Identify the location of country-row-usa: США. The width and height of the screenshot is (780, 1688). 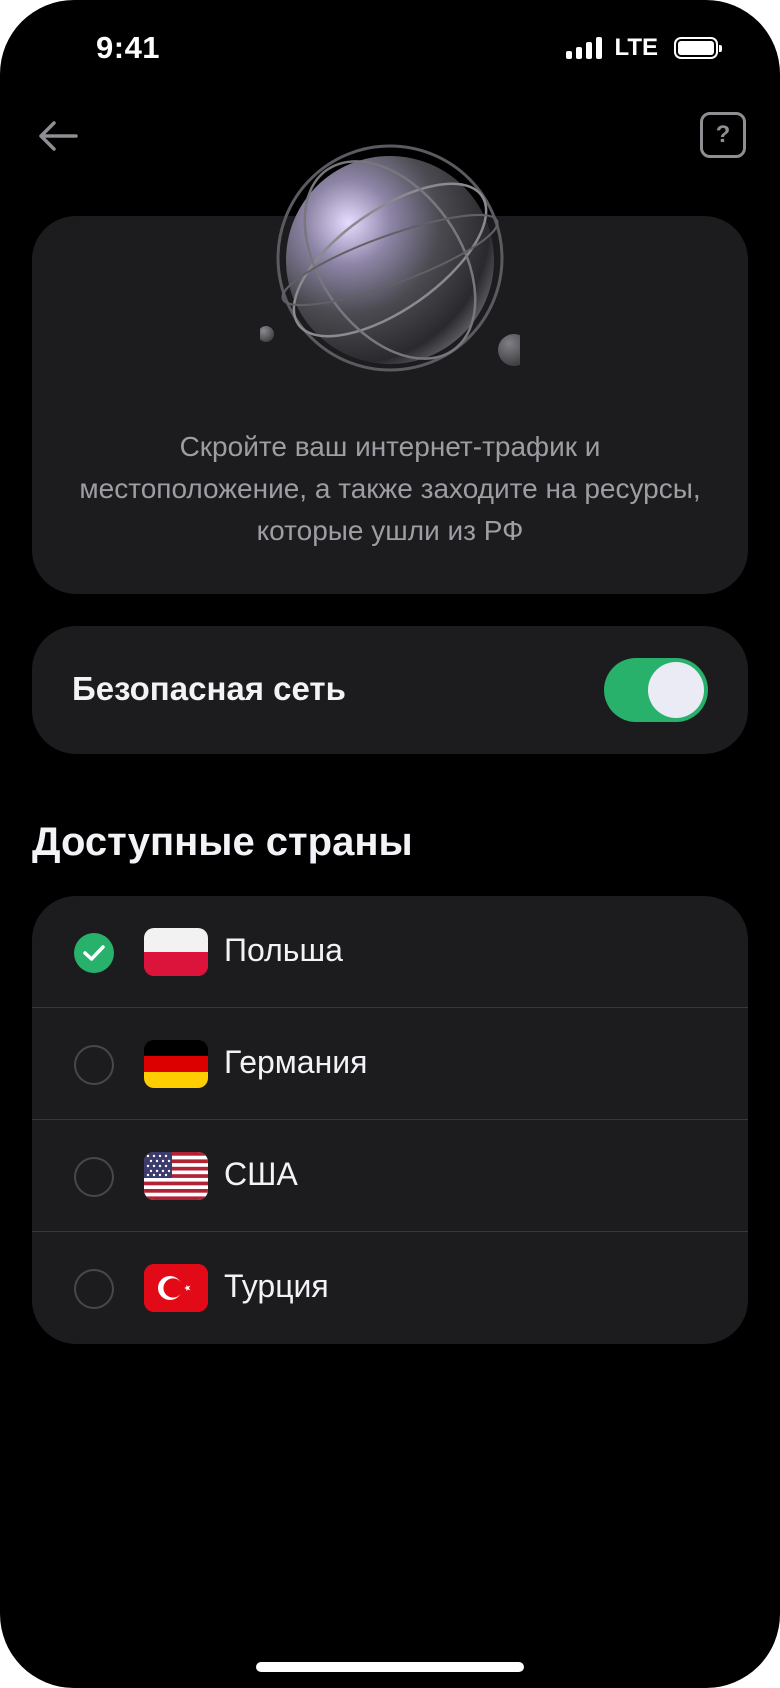
(390, 1176).